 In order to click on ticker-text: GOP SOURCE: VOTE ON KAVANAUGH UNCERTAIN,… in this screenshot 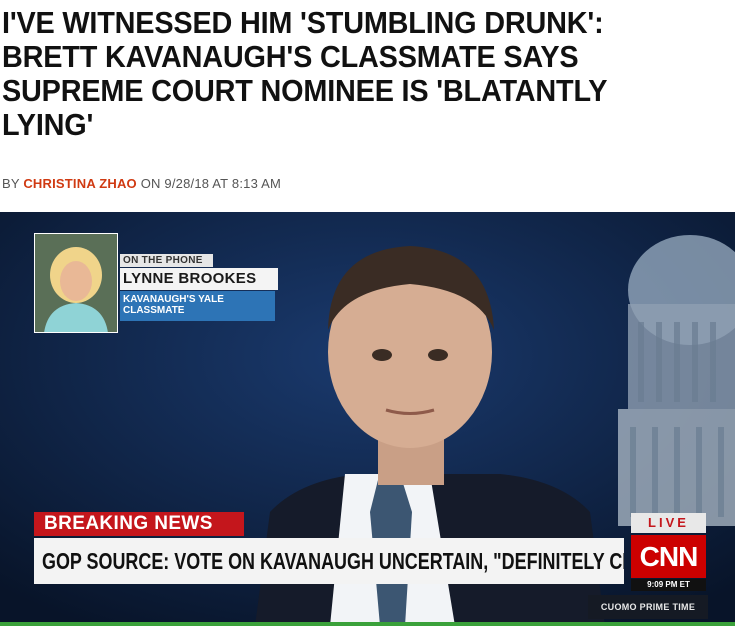, I will do `click(333, 561)`.